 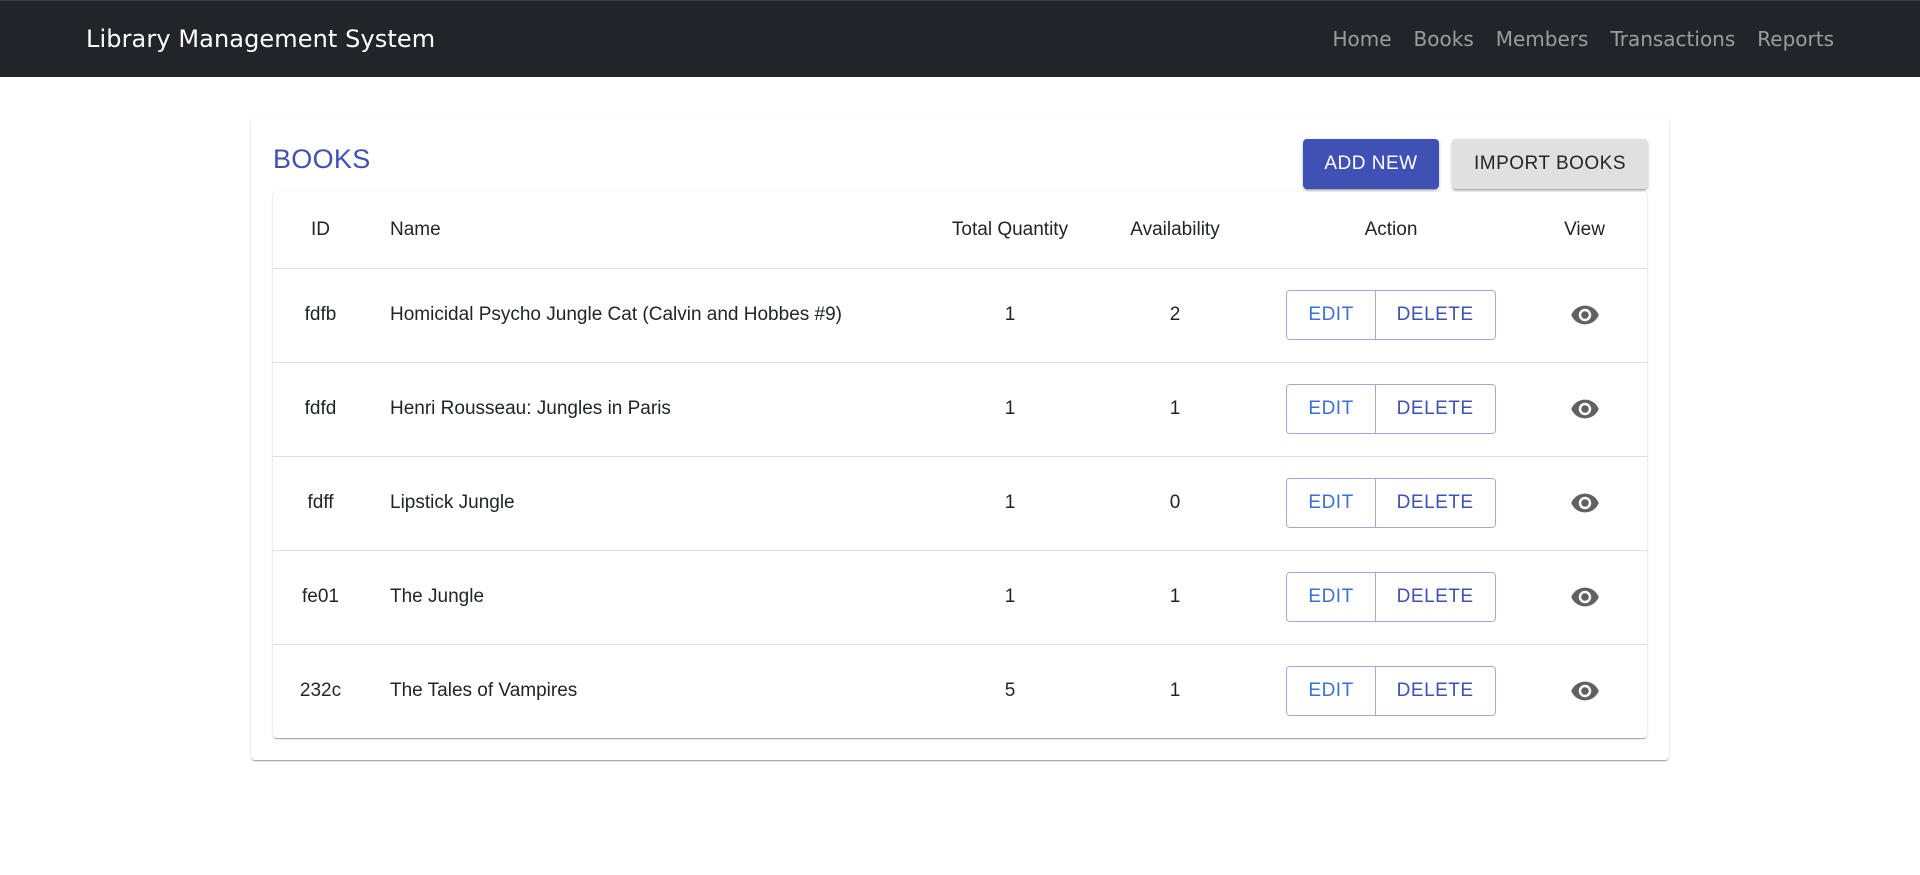 What do you see at coordinates (322, 159) in the screenshot?
I see `page-title: BOOKS` at bounding box center [322, 159].